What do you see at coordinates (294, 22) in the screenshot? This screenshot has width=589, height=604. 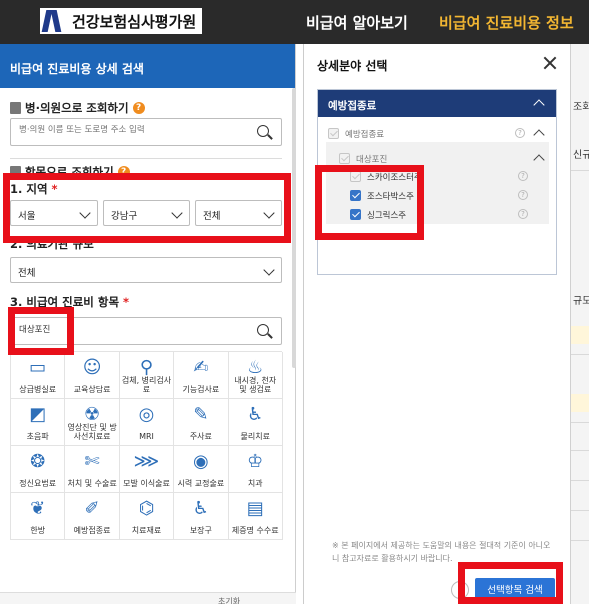 I see `top-header: 건강보험심사평가원 비급여 알아보기 비급여 진료비용 정보` at bounding box center [294, 22].